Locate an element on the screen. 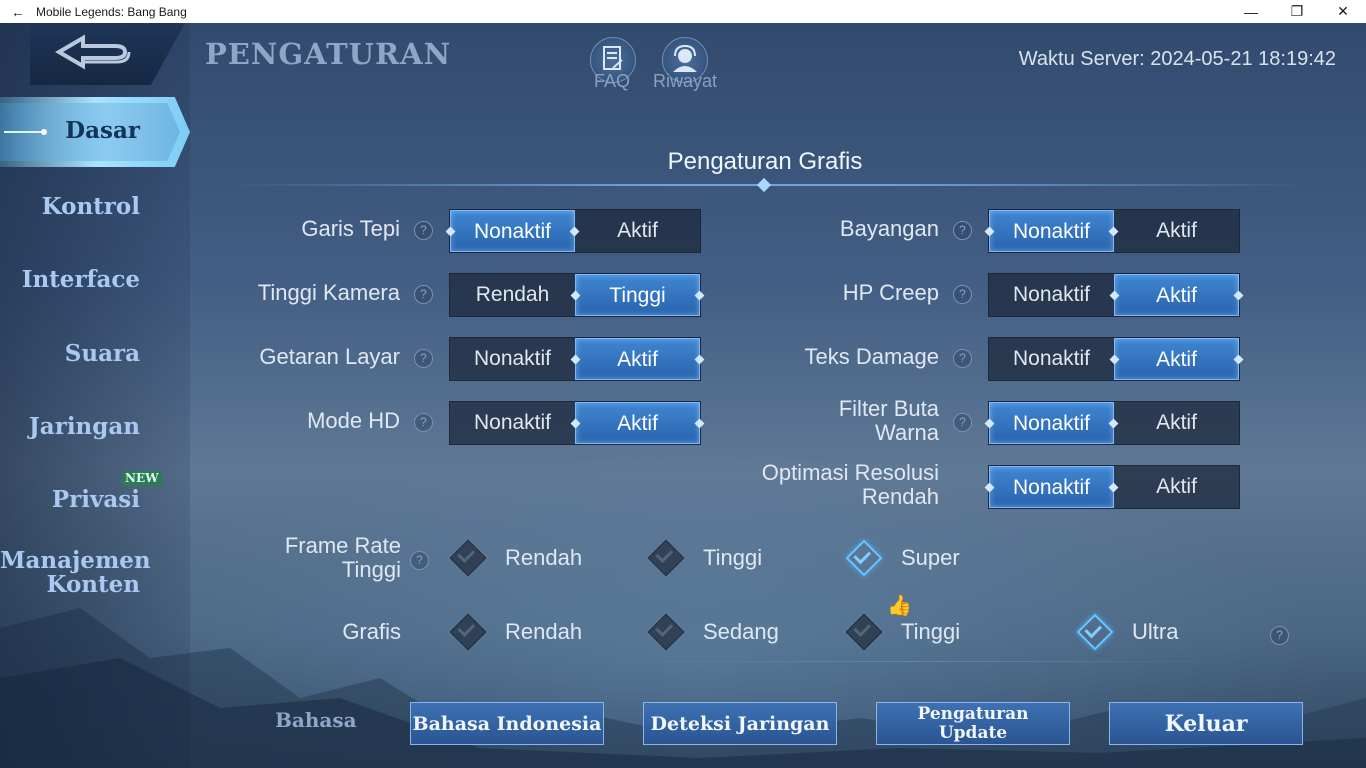 The height and width of the screenshot is (768, 1366). history-label: Riwayat is located at coordinates (685, 81).